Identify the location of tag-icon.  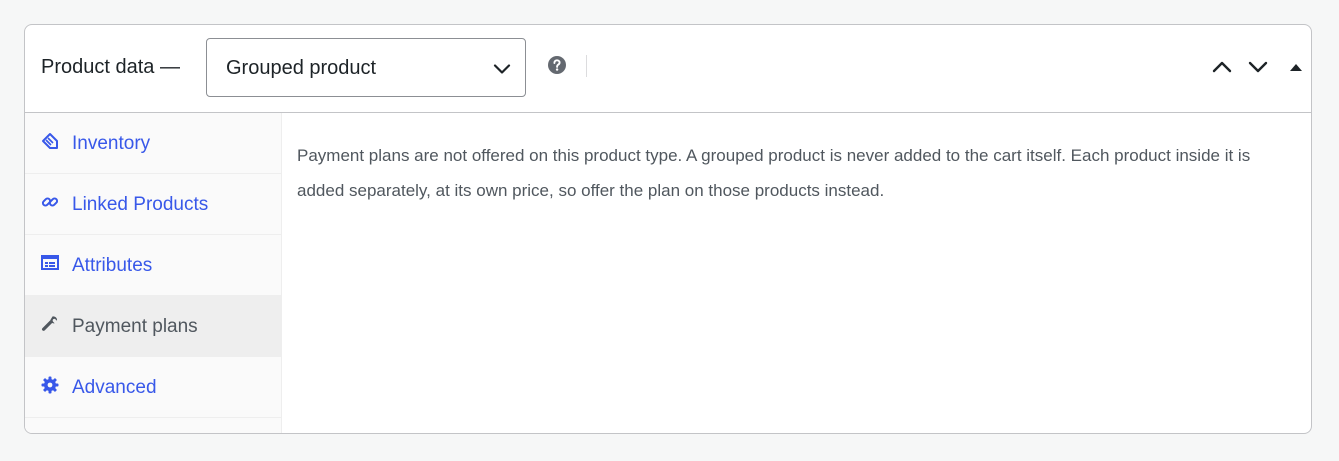
(50, 141).